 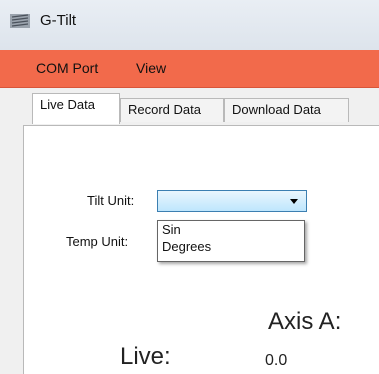 I want to click on option-sin: Sin, so click(x=171, y=229).